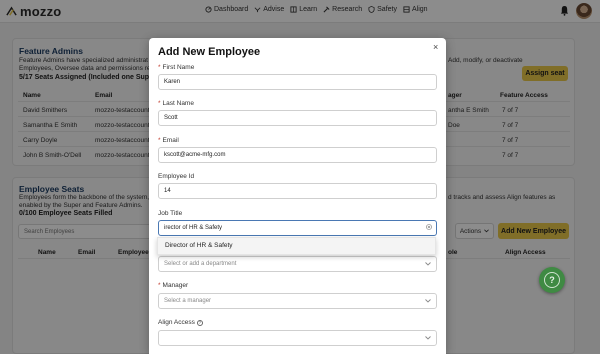 Image resolution: width=600 pixels, height=354 pixels. I want to click on employee-id-label: Employee Id, so click(176, 176).